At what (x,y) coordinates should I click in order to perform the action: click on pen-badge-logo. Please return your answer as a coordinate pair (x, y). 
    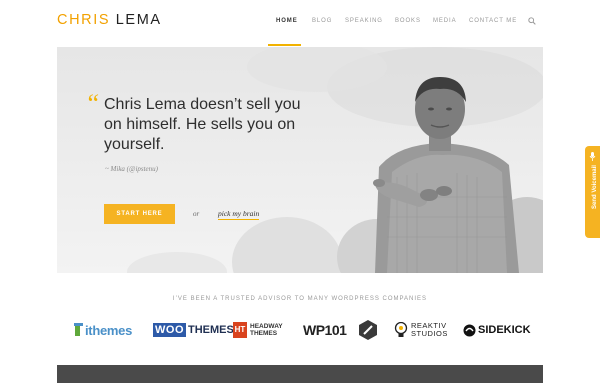
    Looking at the image, I should click on (368, 330).